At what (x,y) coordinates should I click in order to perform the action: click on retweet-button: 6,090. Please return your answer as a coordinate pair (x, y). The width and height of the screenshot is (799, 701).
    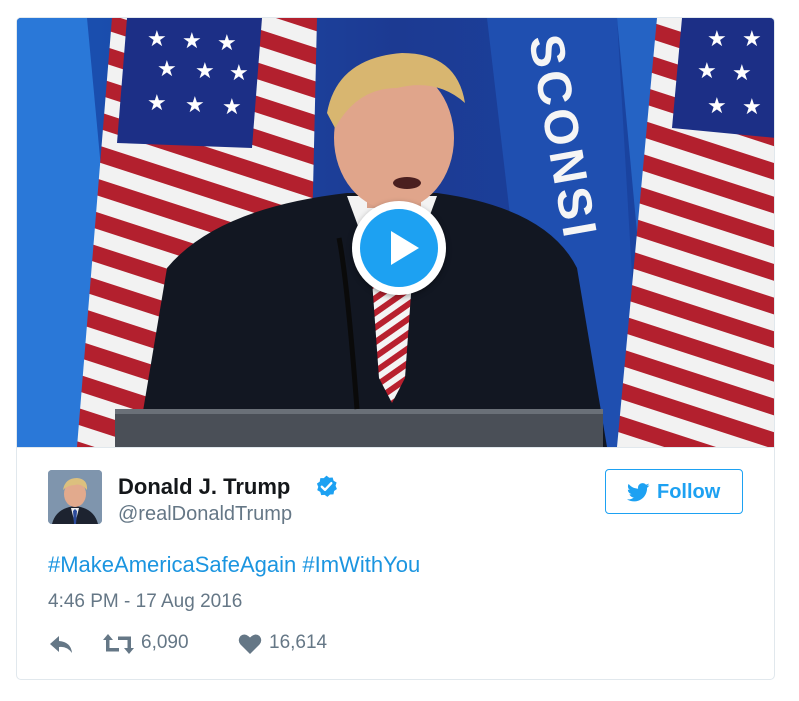
    Looking at the image, I should click on (158, 643).